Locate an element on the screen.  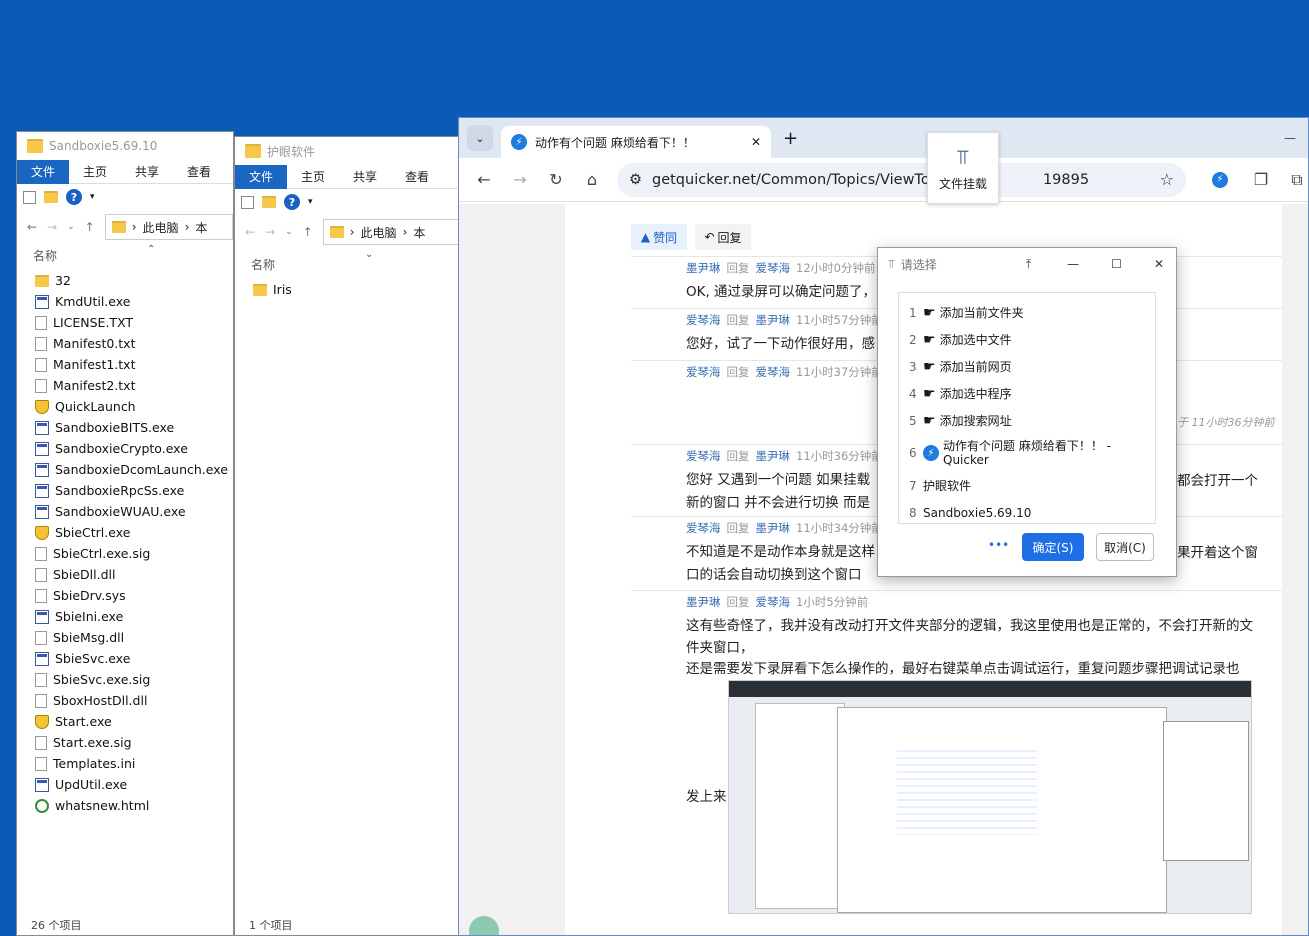
file-item: Manifest1.txt is located at coordinates (134, 364).